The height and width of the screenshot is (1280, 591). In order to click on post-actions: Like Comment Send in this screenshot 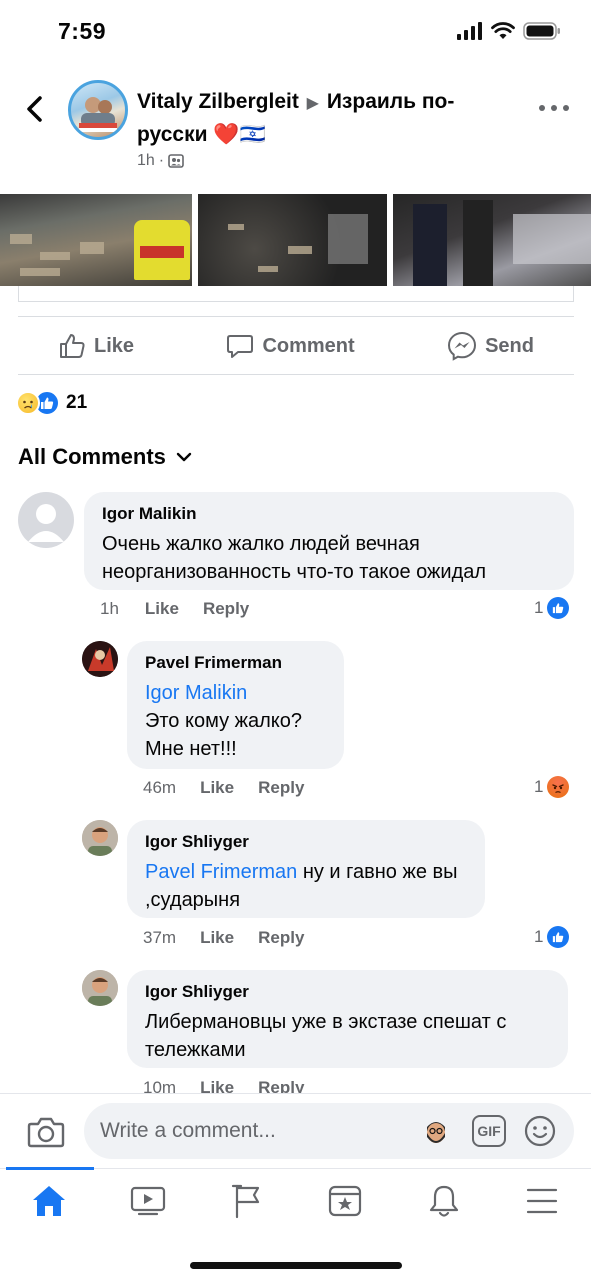, I will do `click(296, 346)`.